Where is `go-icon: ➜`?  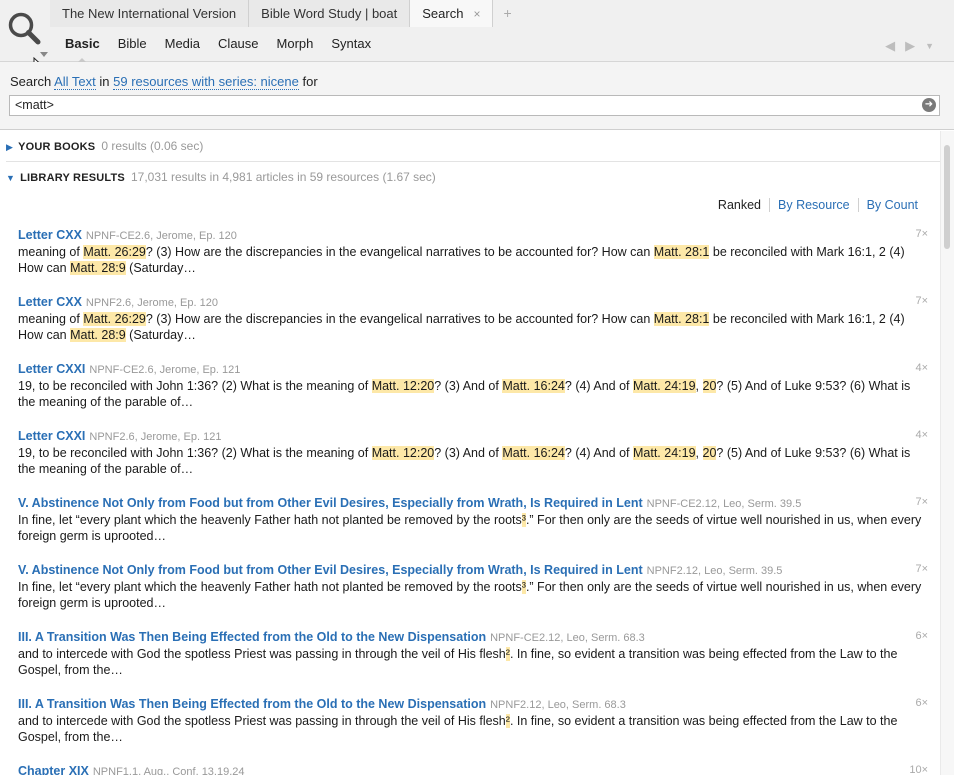 go-icon: ➜ is located at coordinates (929, 105).